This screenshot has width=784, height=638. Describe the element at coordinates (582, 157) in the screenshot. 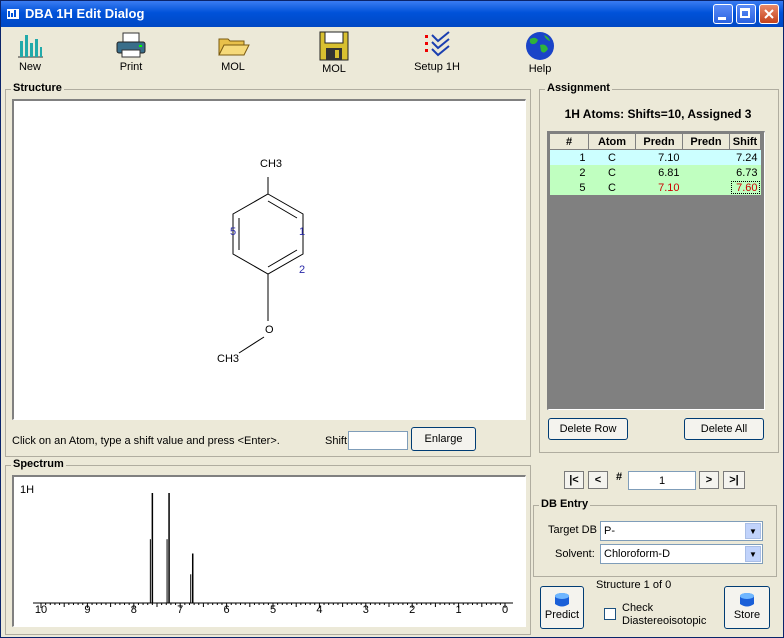

I see `row-num: 1` at that location.